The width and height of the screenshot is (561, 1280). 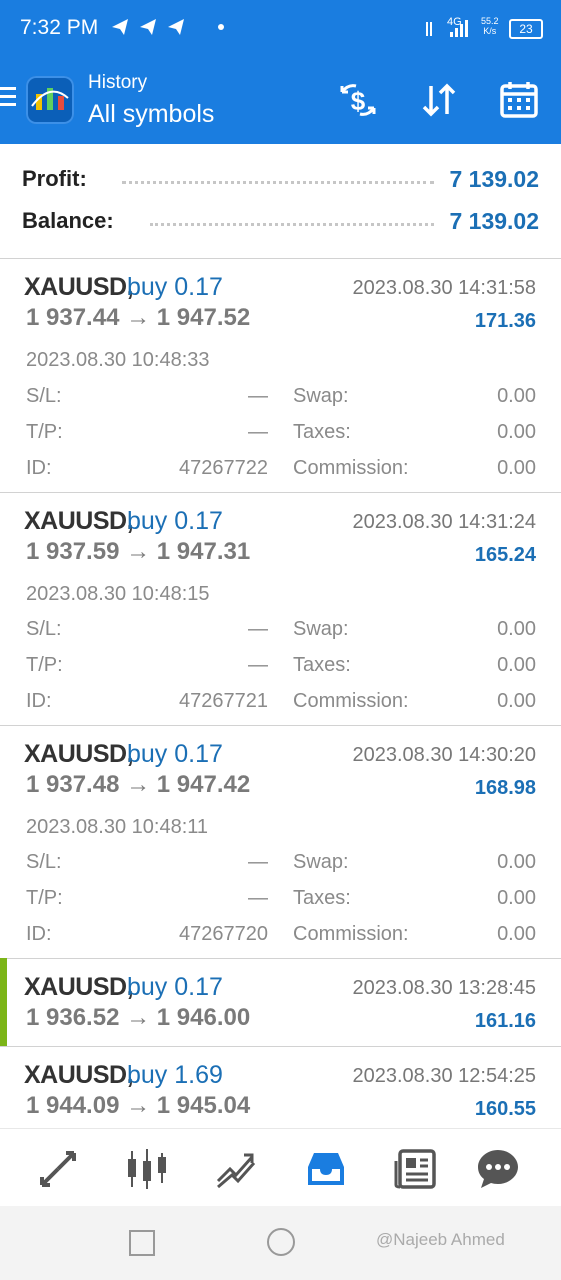 What do you see at coordinates (505, 788) in the screenshot?
I see `deal-profit: 168.98` at bounding box center [505, 788].